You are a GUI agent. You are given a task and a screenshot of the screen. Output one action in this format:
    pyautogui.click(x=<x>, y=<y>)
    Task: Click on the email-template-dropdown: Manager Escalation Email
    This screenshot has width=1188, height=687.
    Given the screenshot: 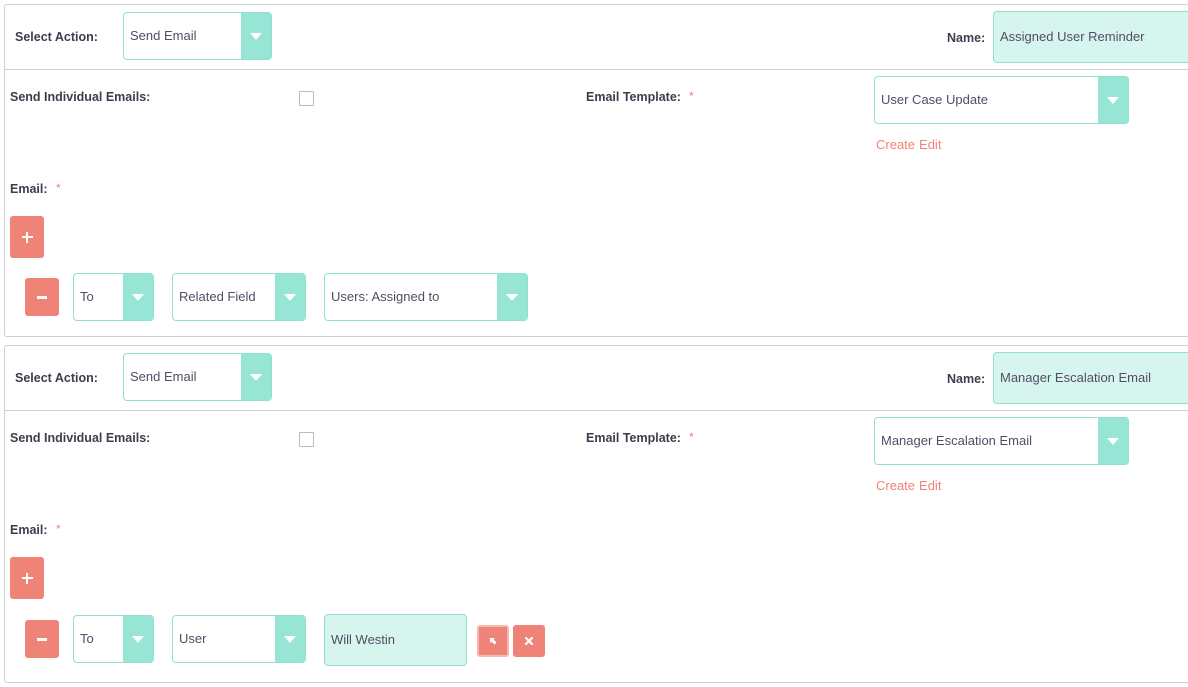 What is the action you would take?
    pyautogui.click(x=1001, y=441)
    